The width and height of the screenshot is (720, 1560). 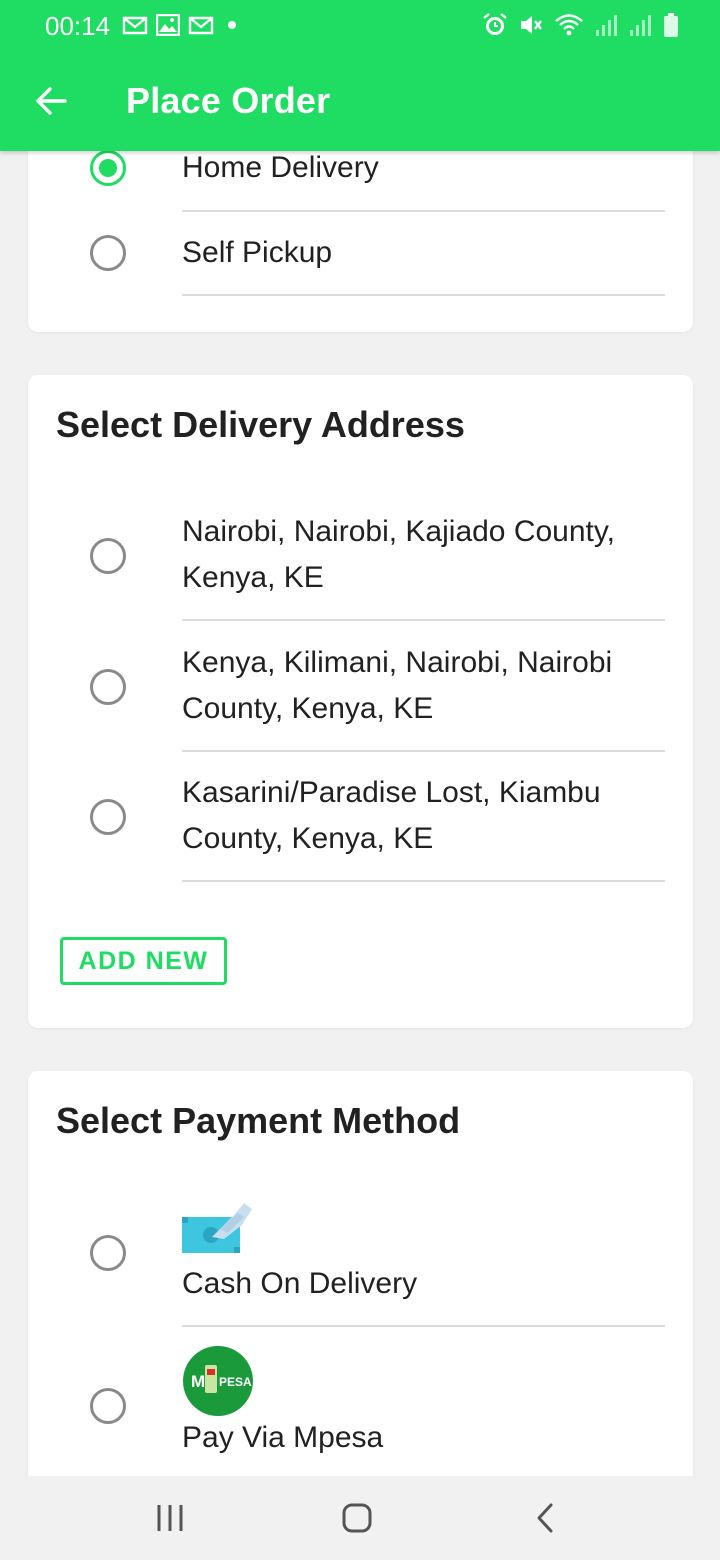 I want to click on payment-label: Cash On Delivery, so click(x=300, y=1283).